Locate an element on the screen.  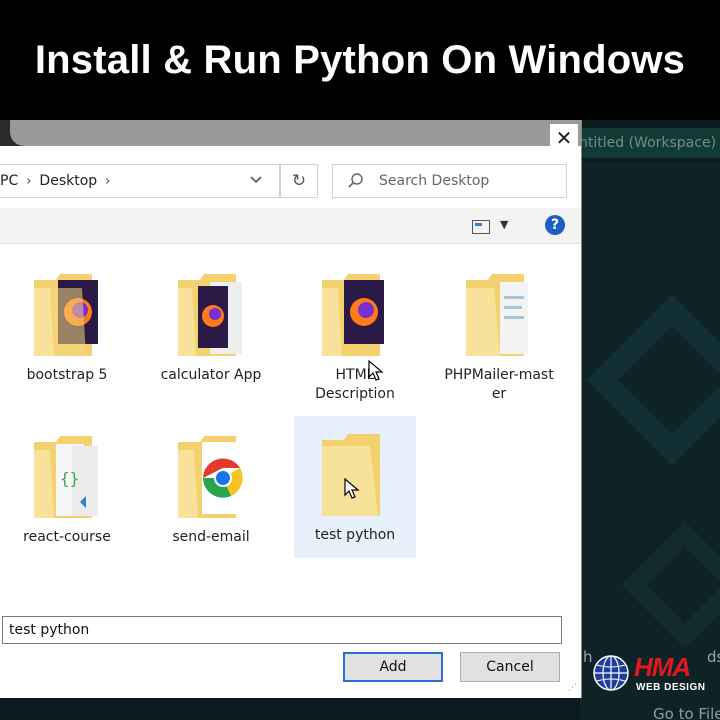
folder-label: test python is located at coordinates (355, 535).